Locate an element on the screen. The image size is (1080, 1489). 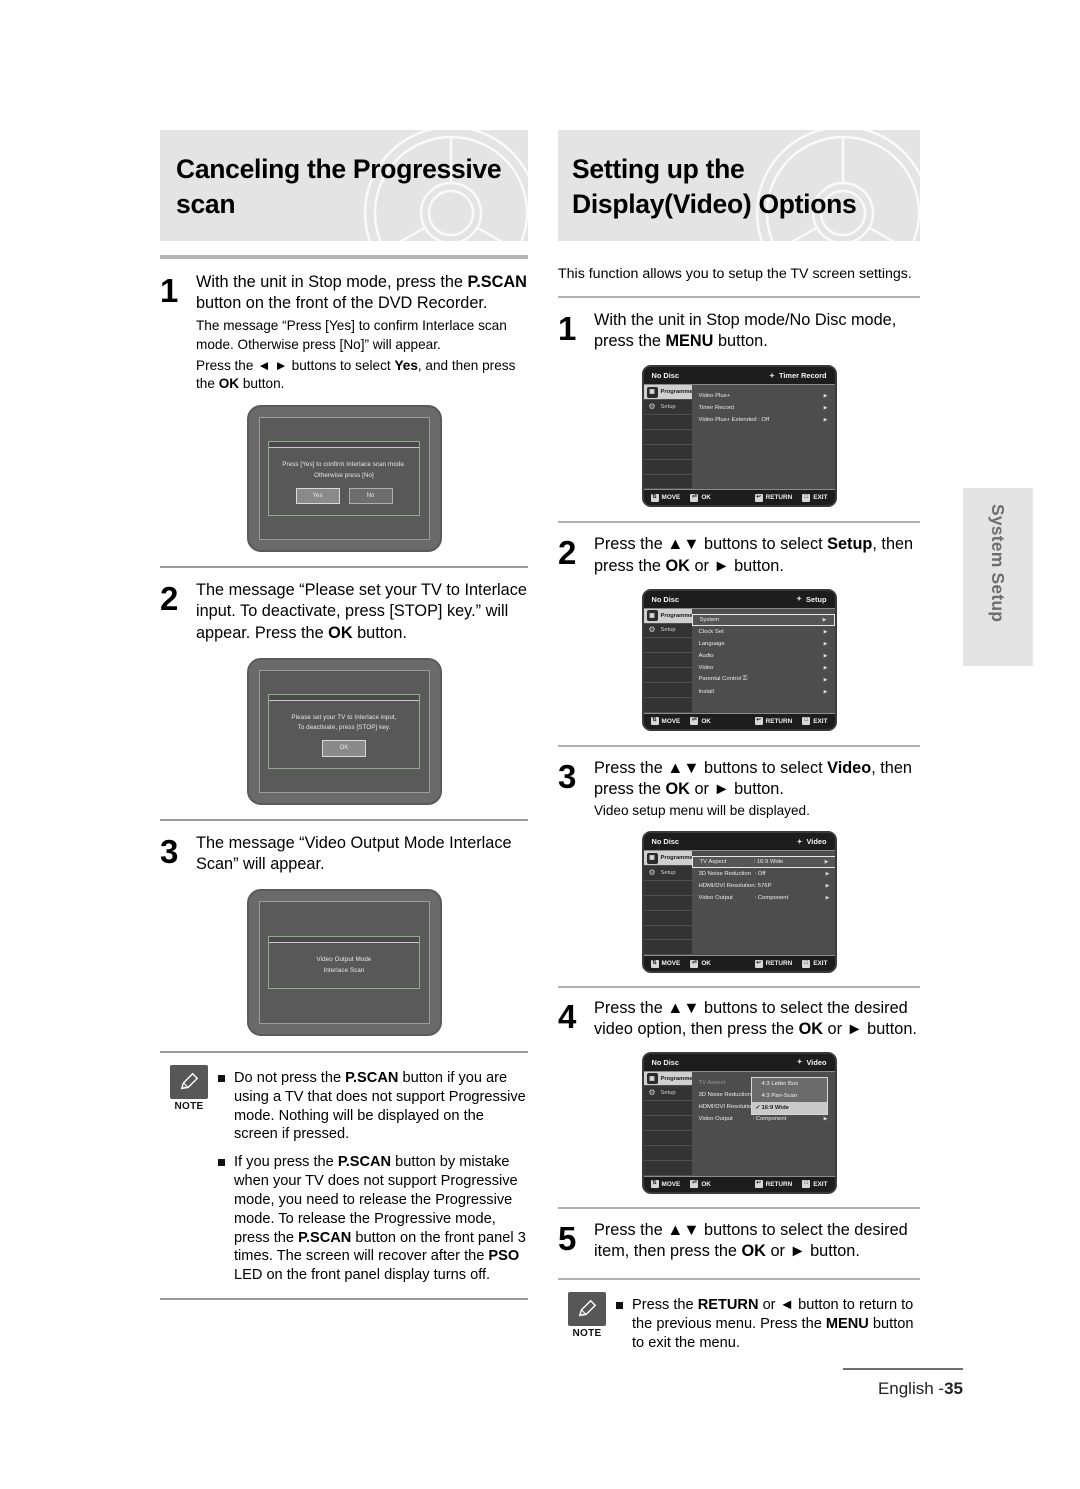
osd-ok-label: OK is located at coordinates (706, 1184).